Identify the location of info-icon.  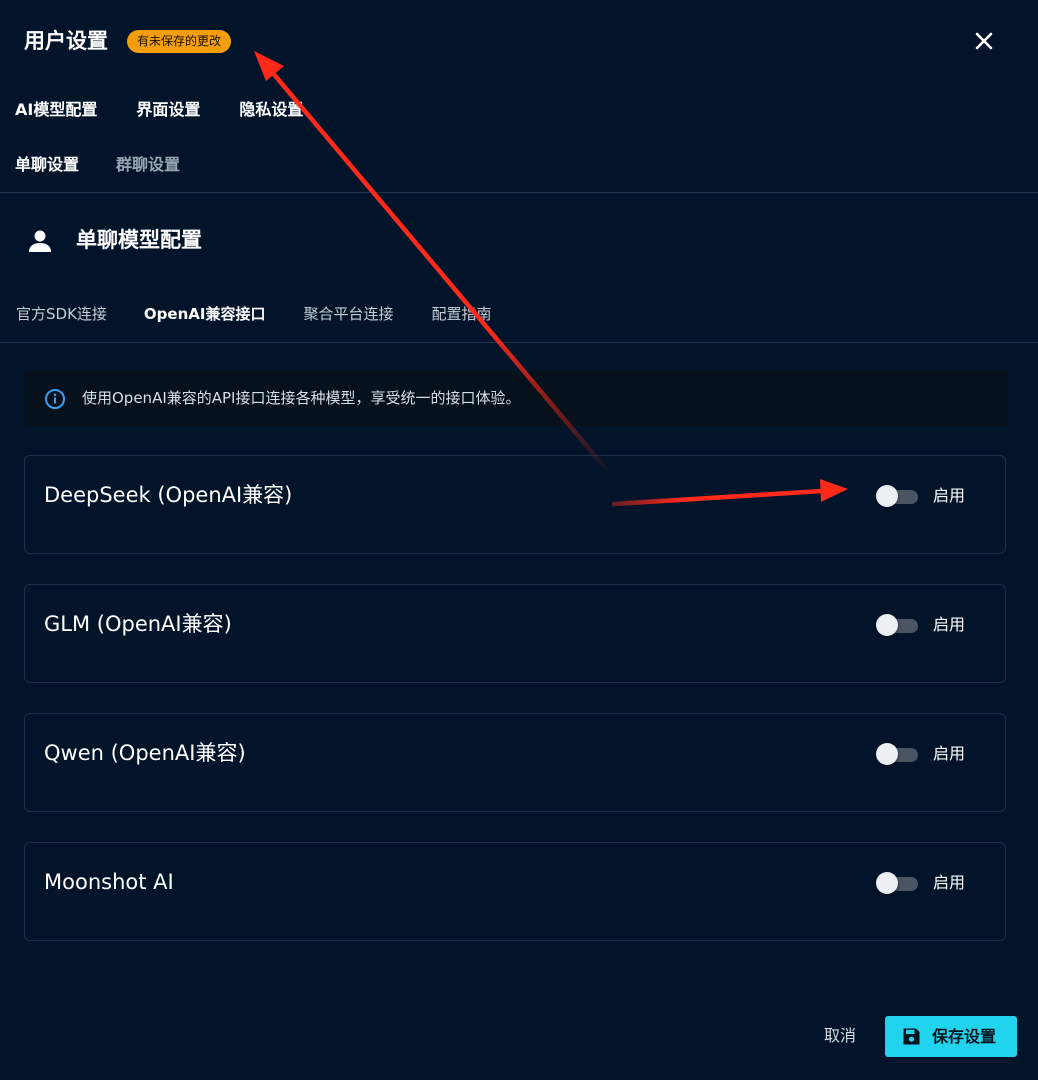
(55, 399).